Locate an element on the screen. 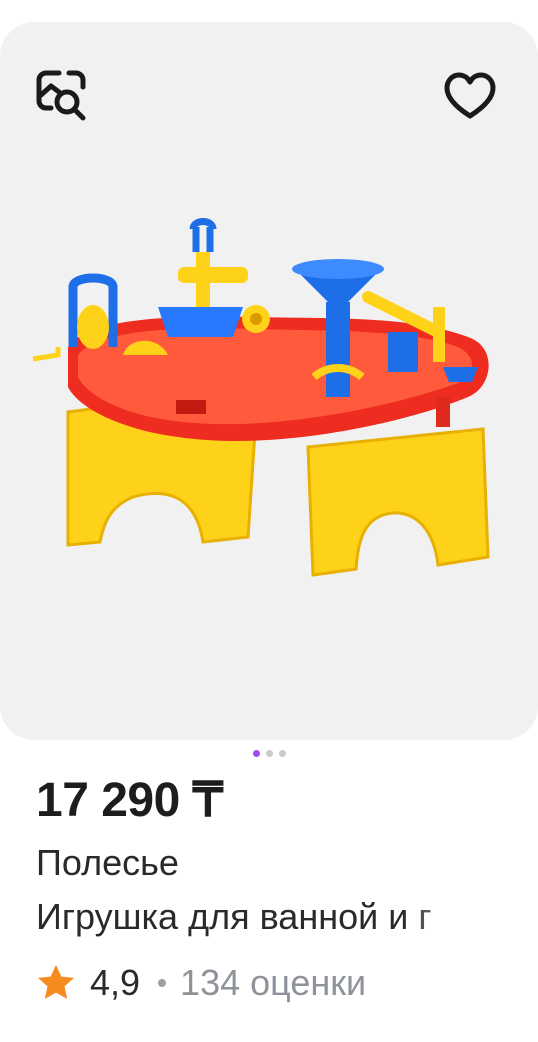  carousel-indicator is located at coordinates (269, 753).